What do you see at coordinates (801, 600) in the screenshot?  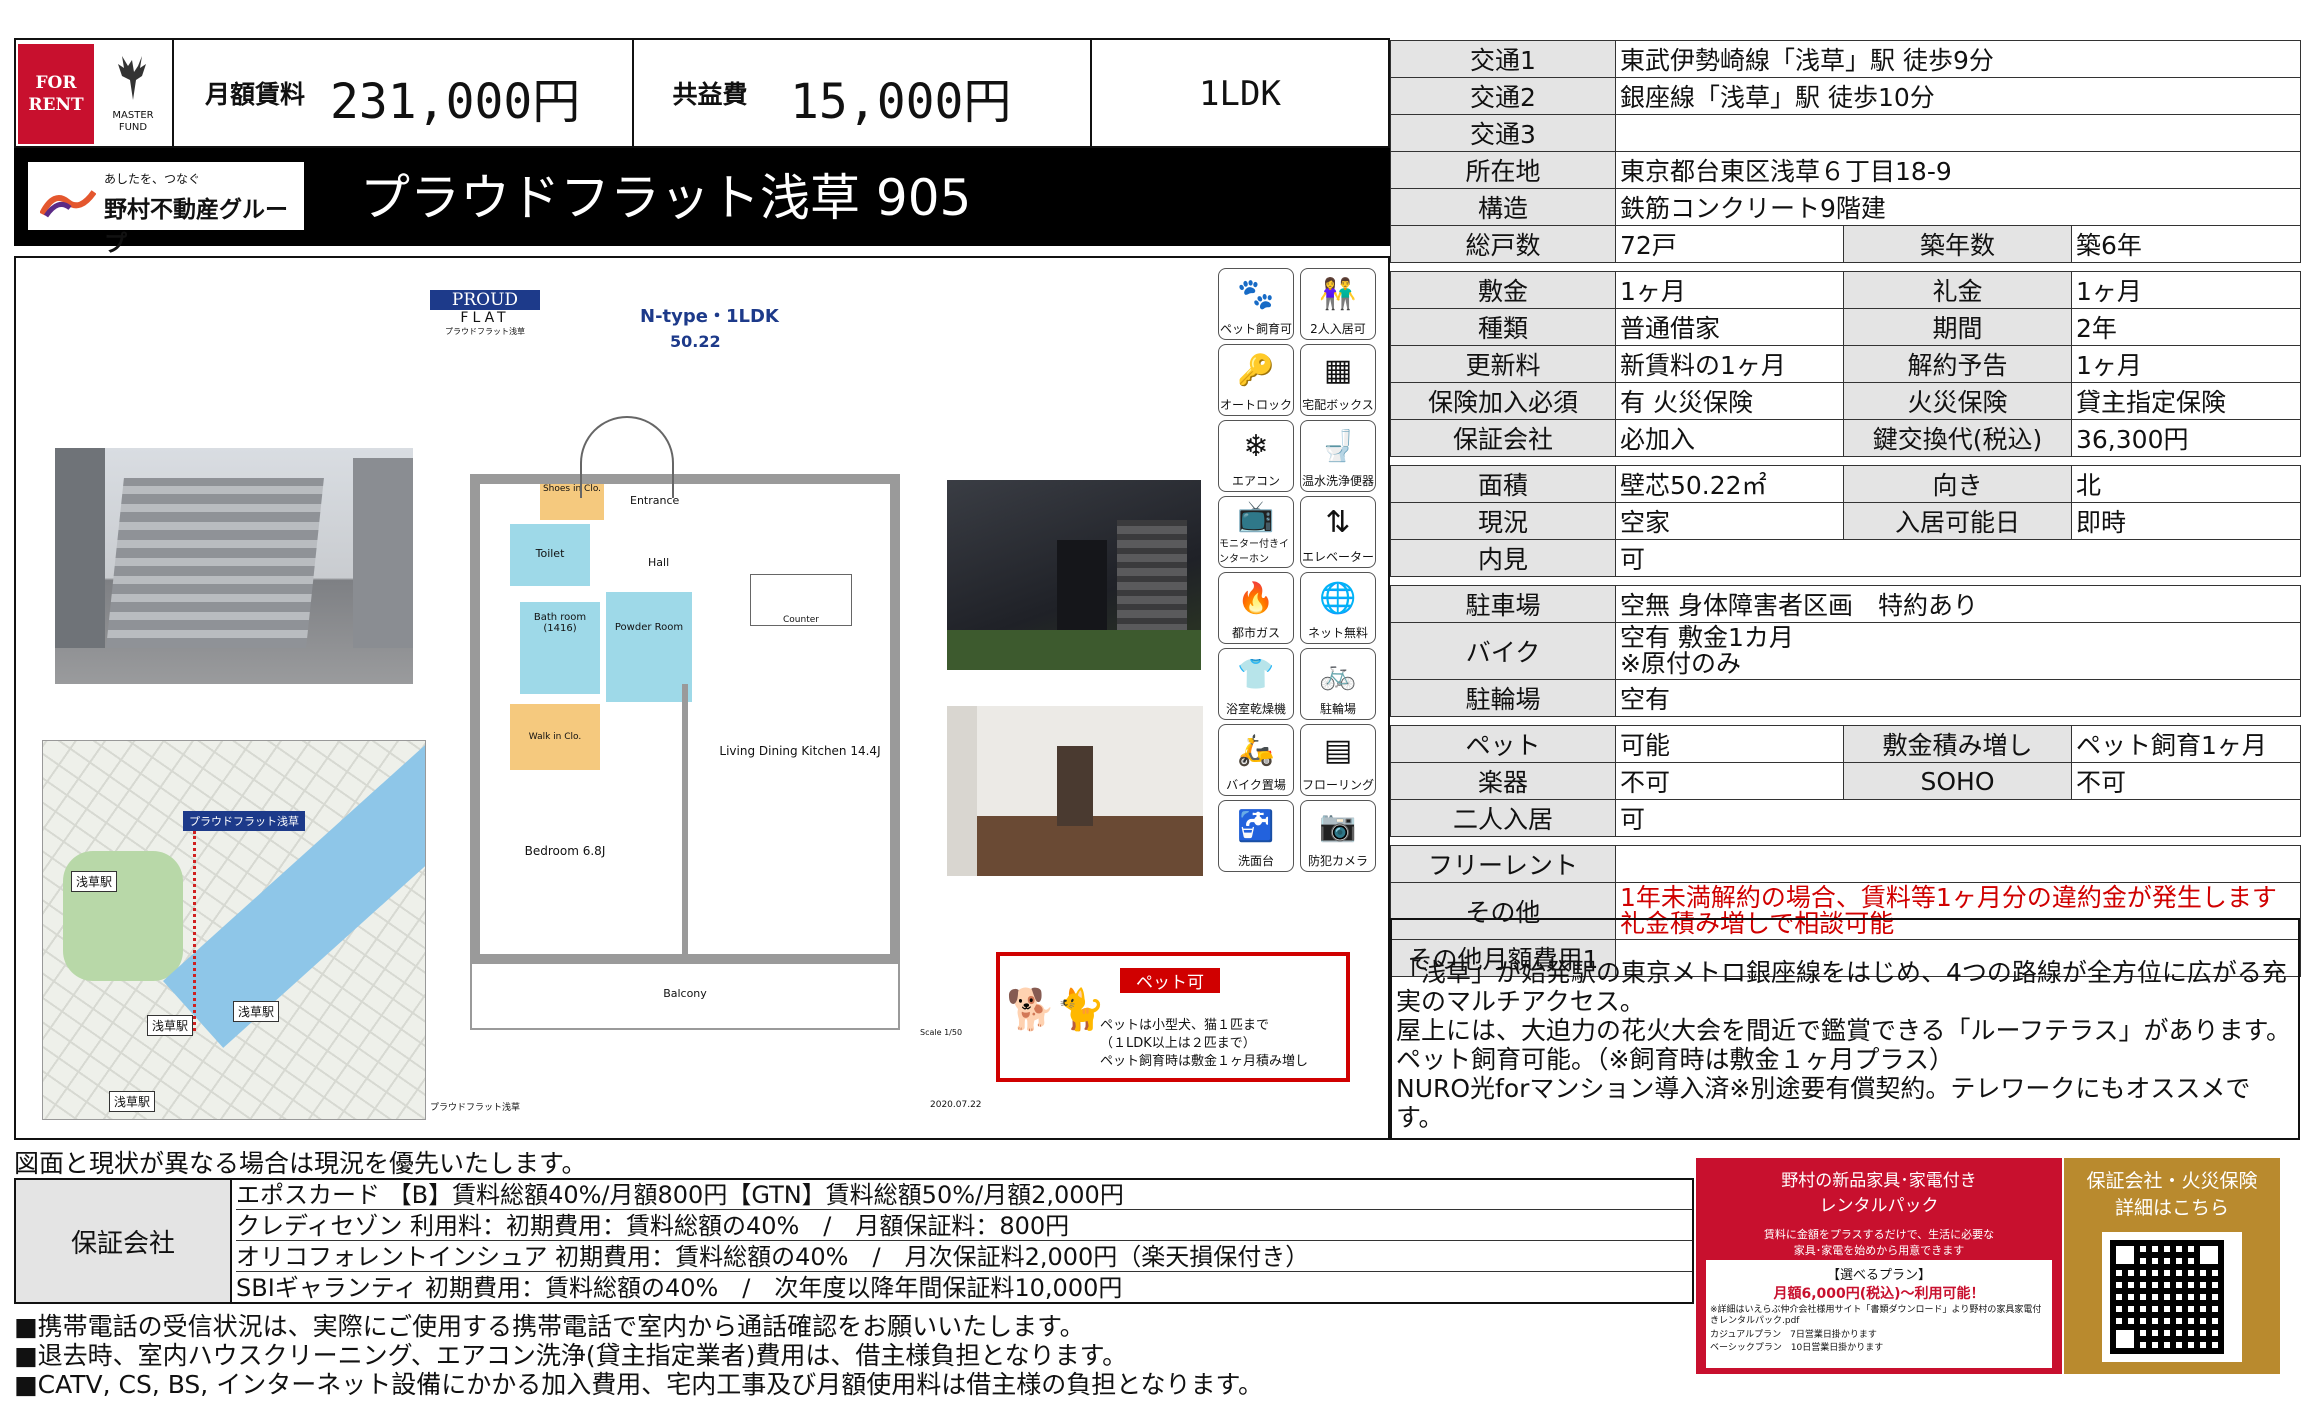 I see `kitchen-counter: Counter` at bounding box center [801, 600].